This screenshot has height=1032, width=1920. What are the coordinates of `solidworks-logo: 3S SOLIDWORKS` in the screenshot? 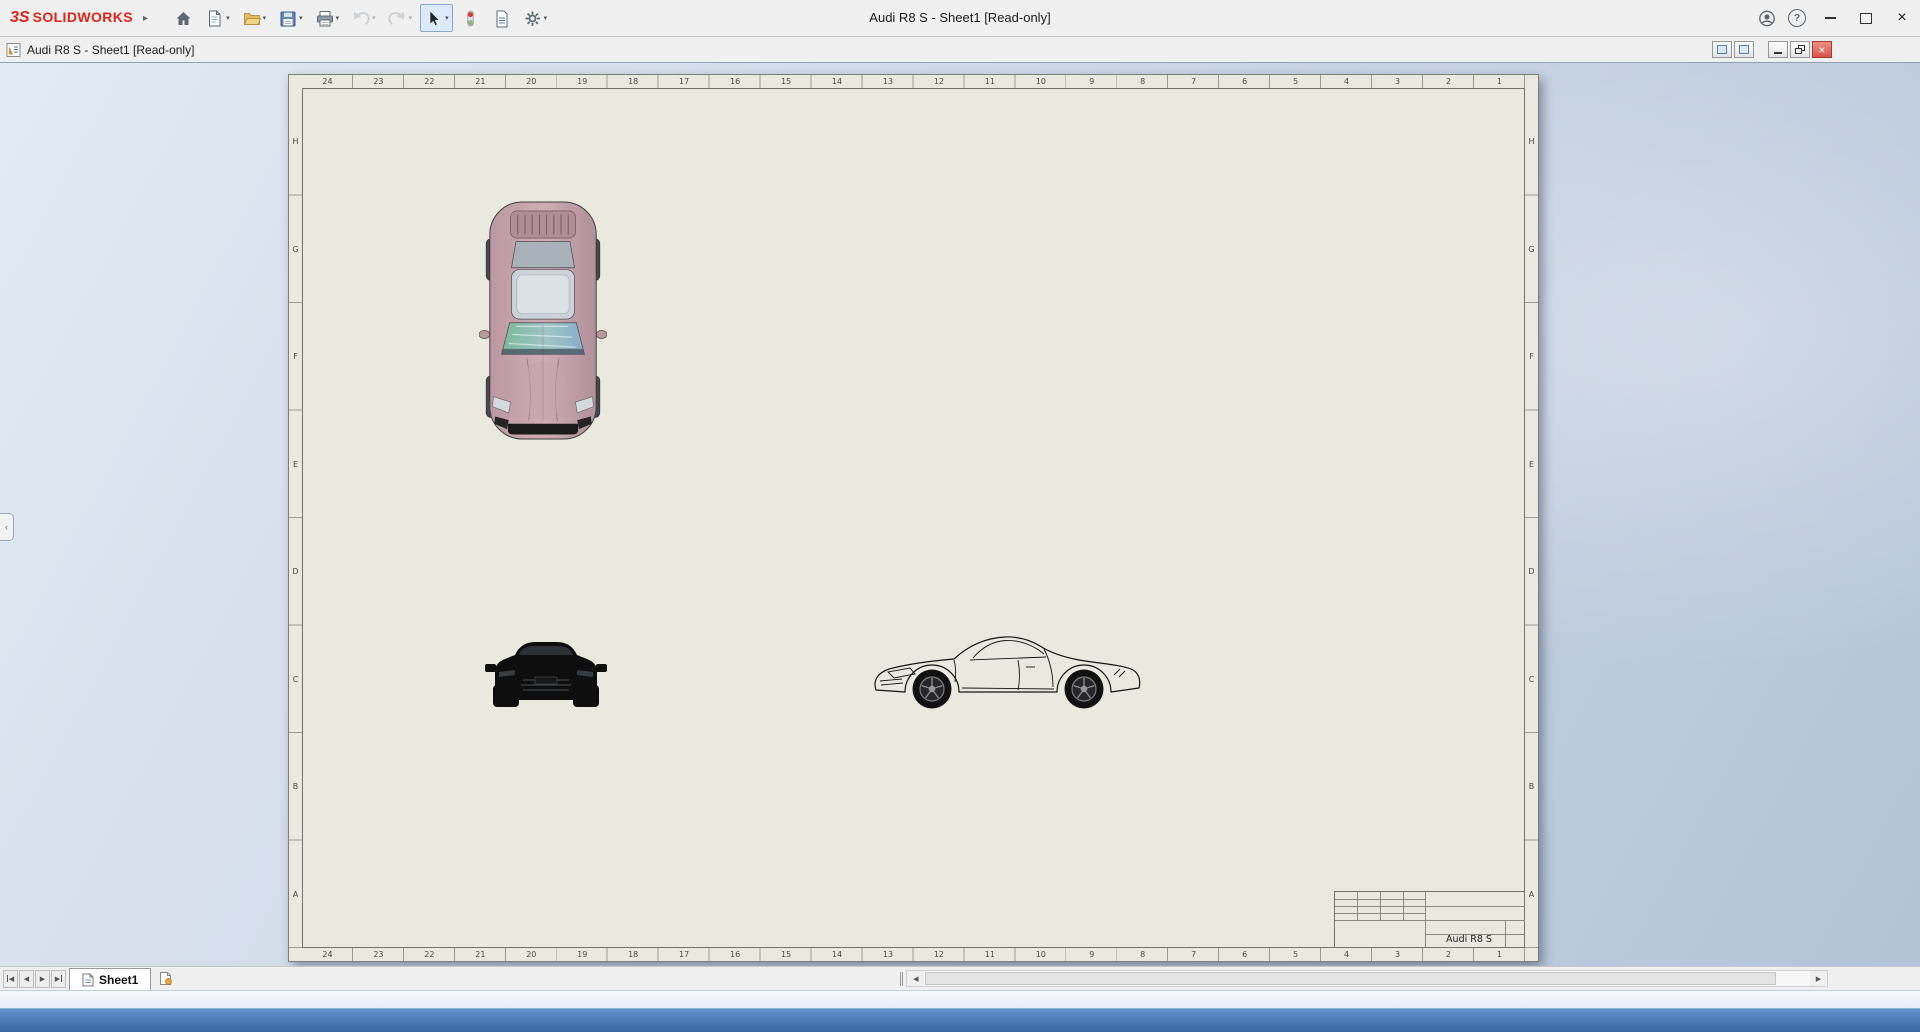 It's located at (71, 18).